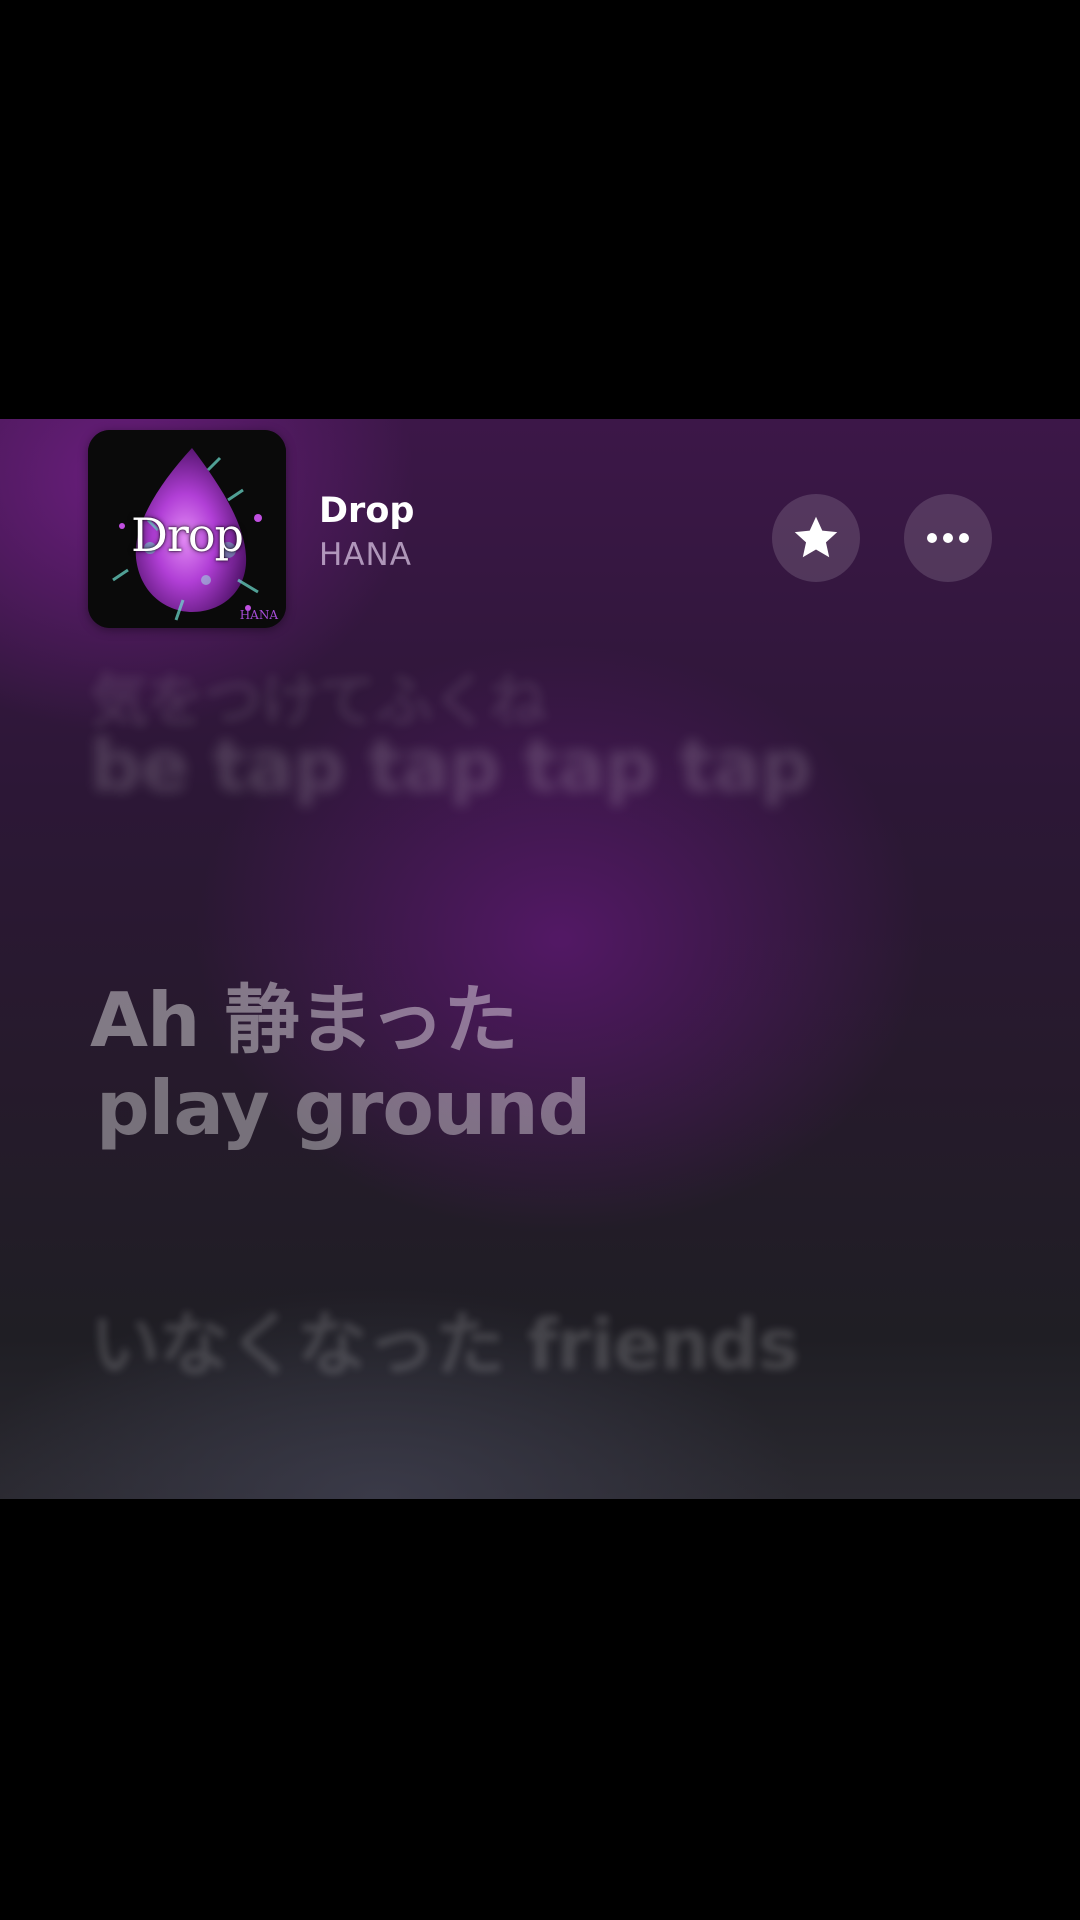  Describe the element at coordinates (304, 1013) in the screenshot. I see `lyric-line-current: Ah 静まった` at that location.